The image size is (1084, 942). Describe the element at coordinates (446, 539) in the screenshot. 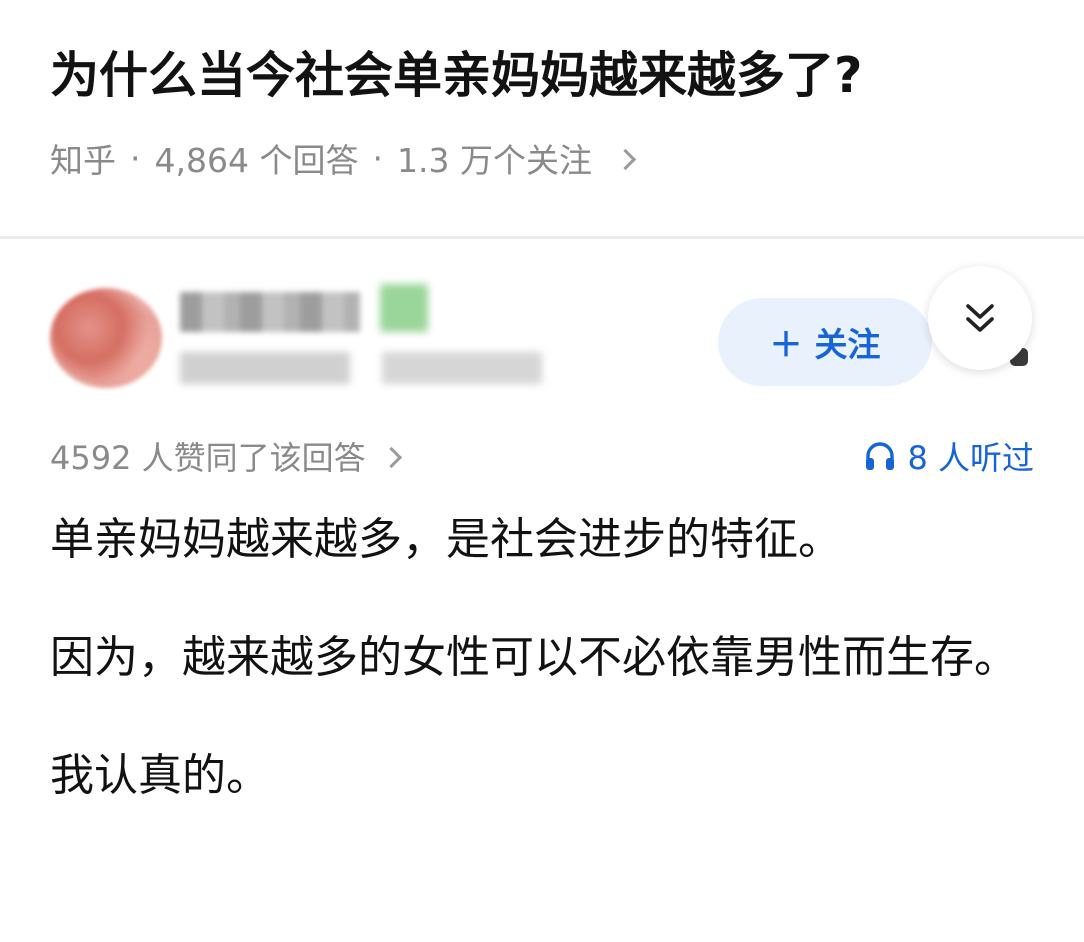

I see `answer-paragraph: 单亲妈妈越来越多，是社会进步的特征。` at that location.